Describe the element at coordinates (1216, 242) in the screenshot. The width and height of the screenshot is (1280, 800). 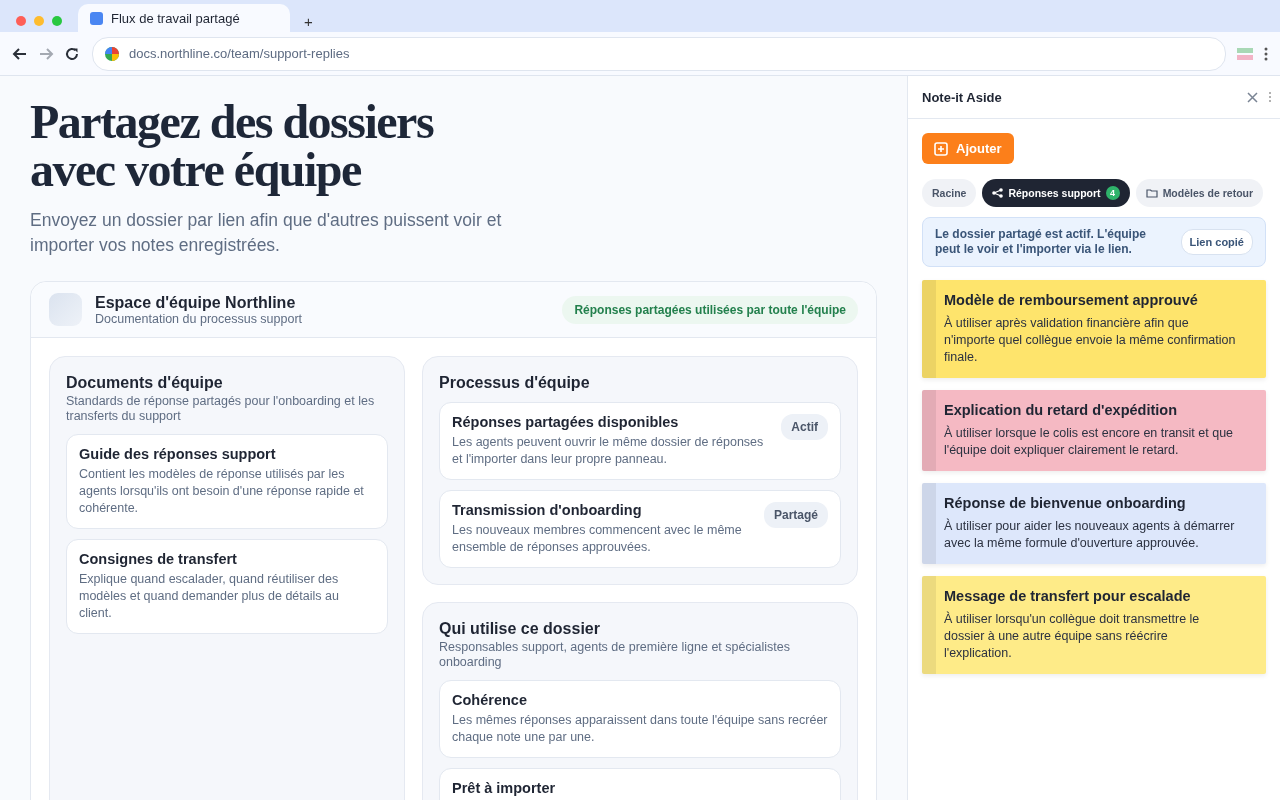
I see `copy-link-button: Lien copié` at that location.